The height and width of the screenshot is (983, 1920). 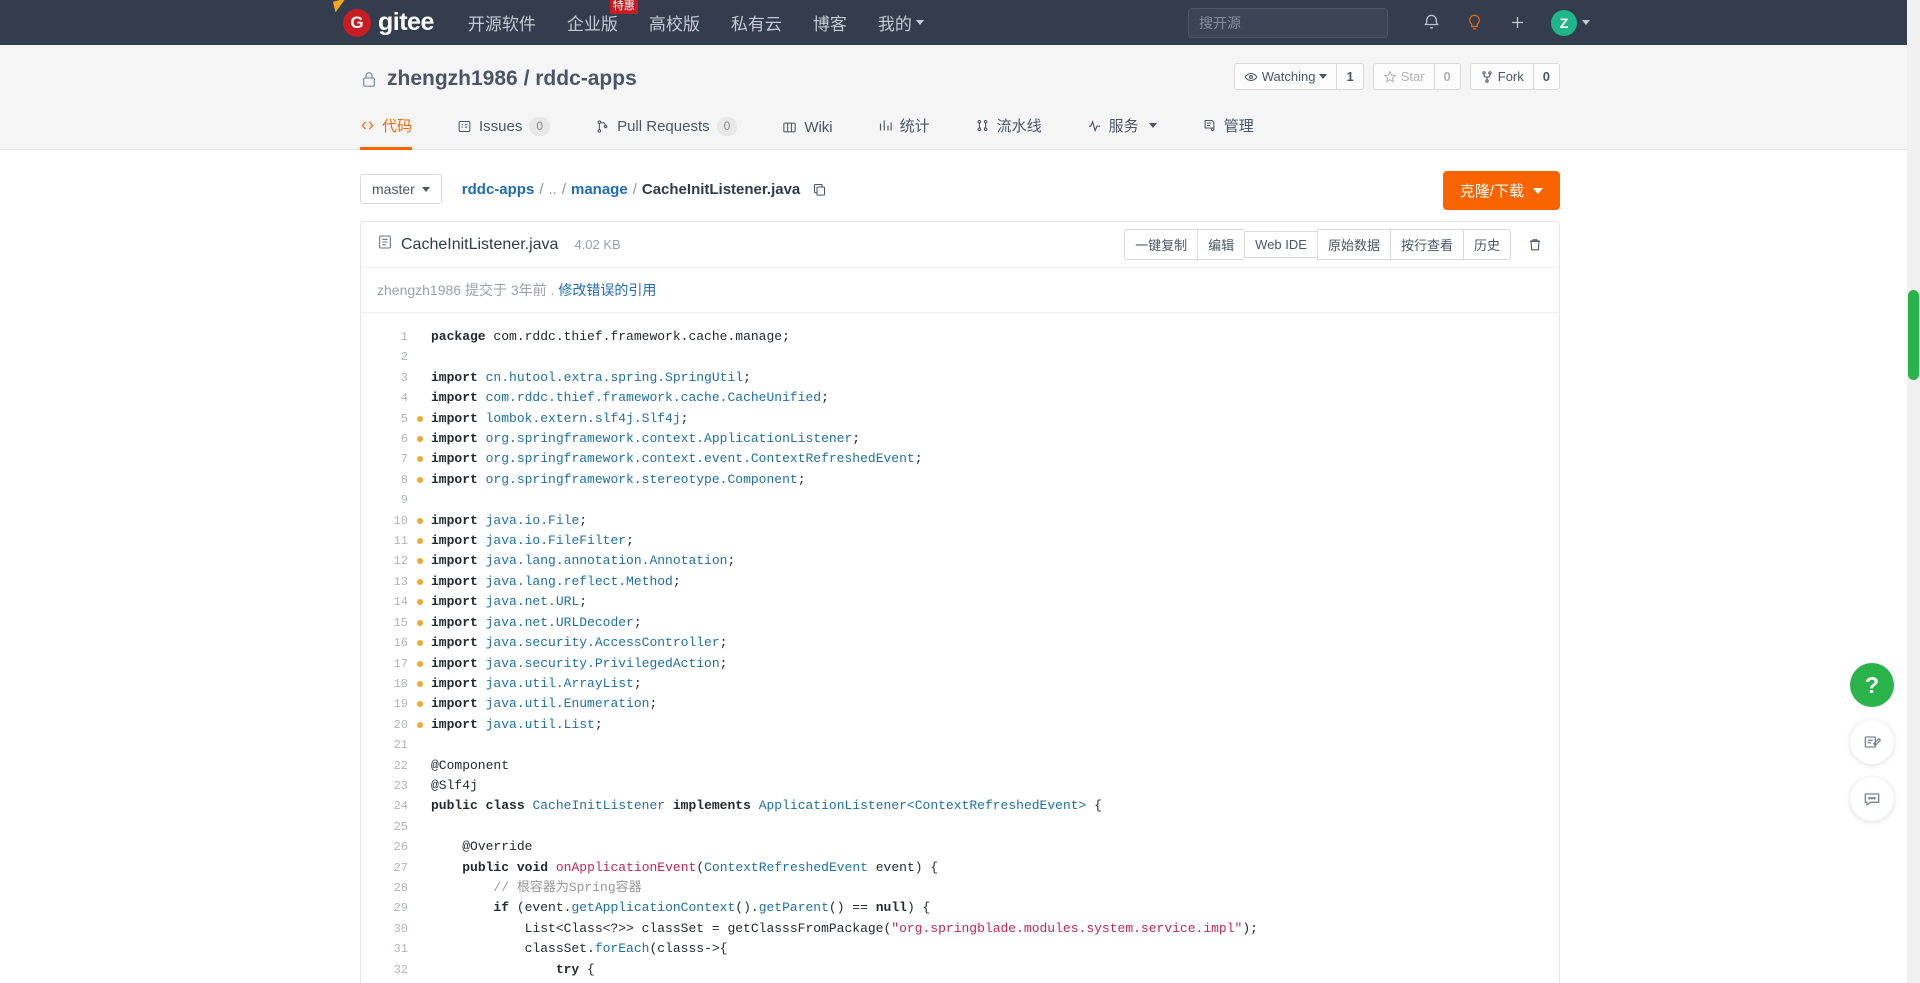 What do you see at coordinates (674, 22) in the screenshot?
I see `nav-link-university: 高校版` at bounding box center [674, 22].